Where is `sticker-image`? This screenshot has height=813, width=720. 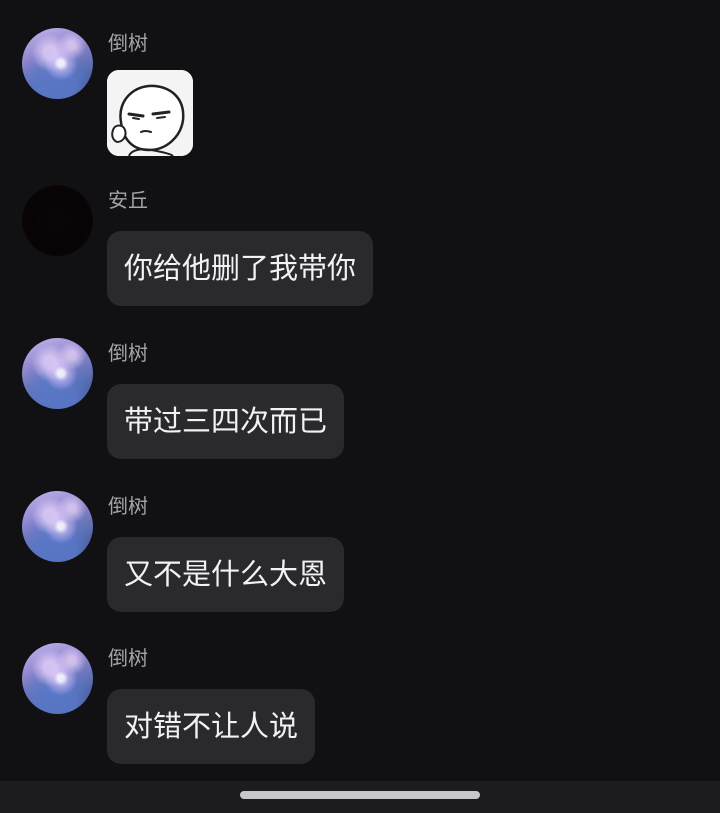
sticker-image is located at coordinates (150, 113).